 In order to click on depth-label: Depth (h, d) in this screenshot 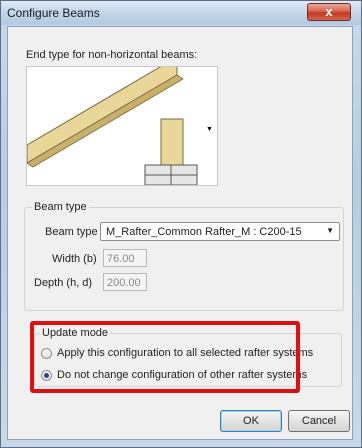, I will do `click(63, 283)`.